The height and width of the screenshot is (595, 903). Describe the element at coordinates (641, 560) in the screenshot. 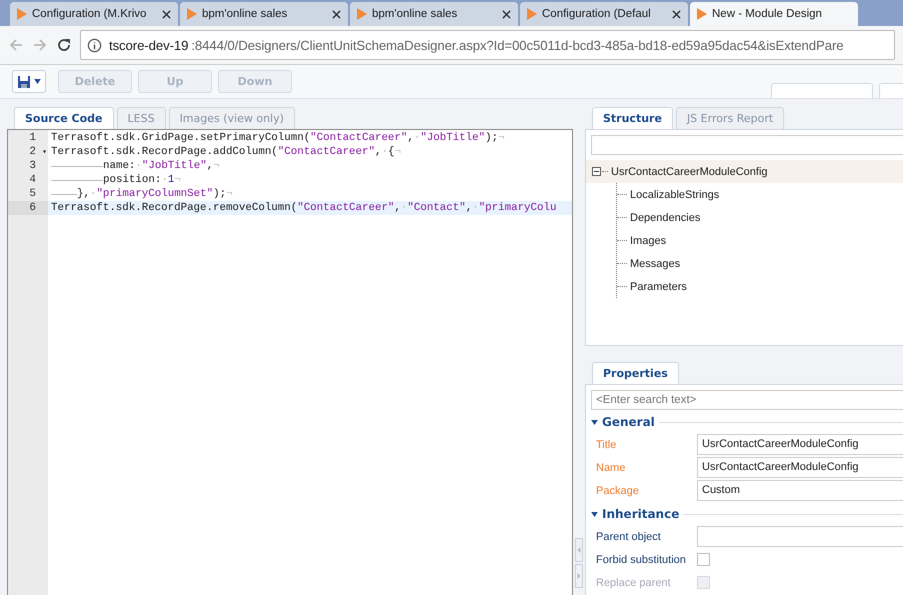

I see `property-label: Forbid substitution` at that location.